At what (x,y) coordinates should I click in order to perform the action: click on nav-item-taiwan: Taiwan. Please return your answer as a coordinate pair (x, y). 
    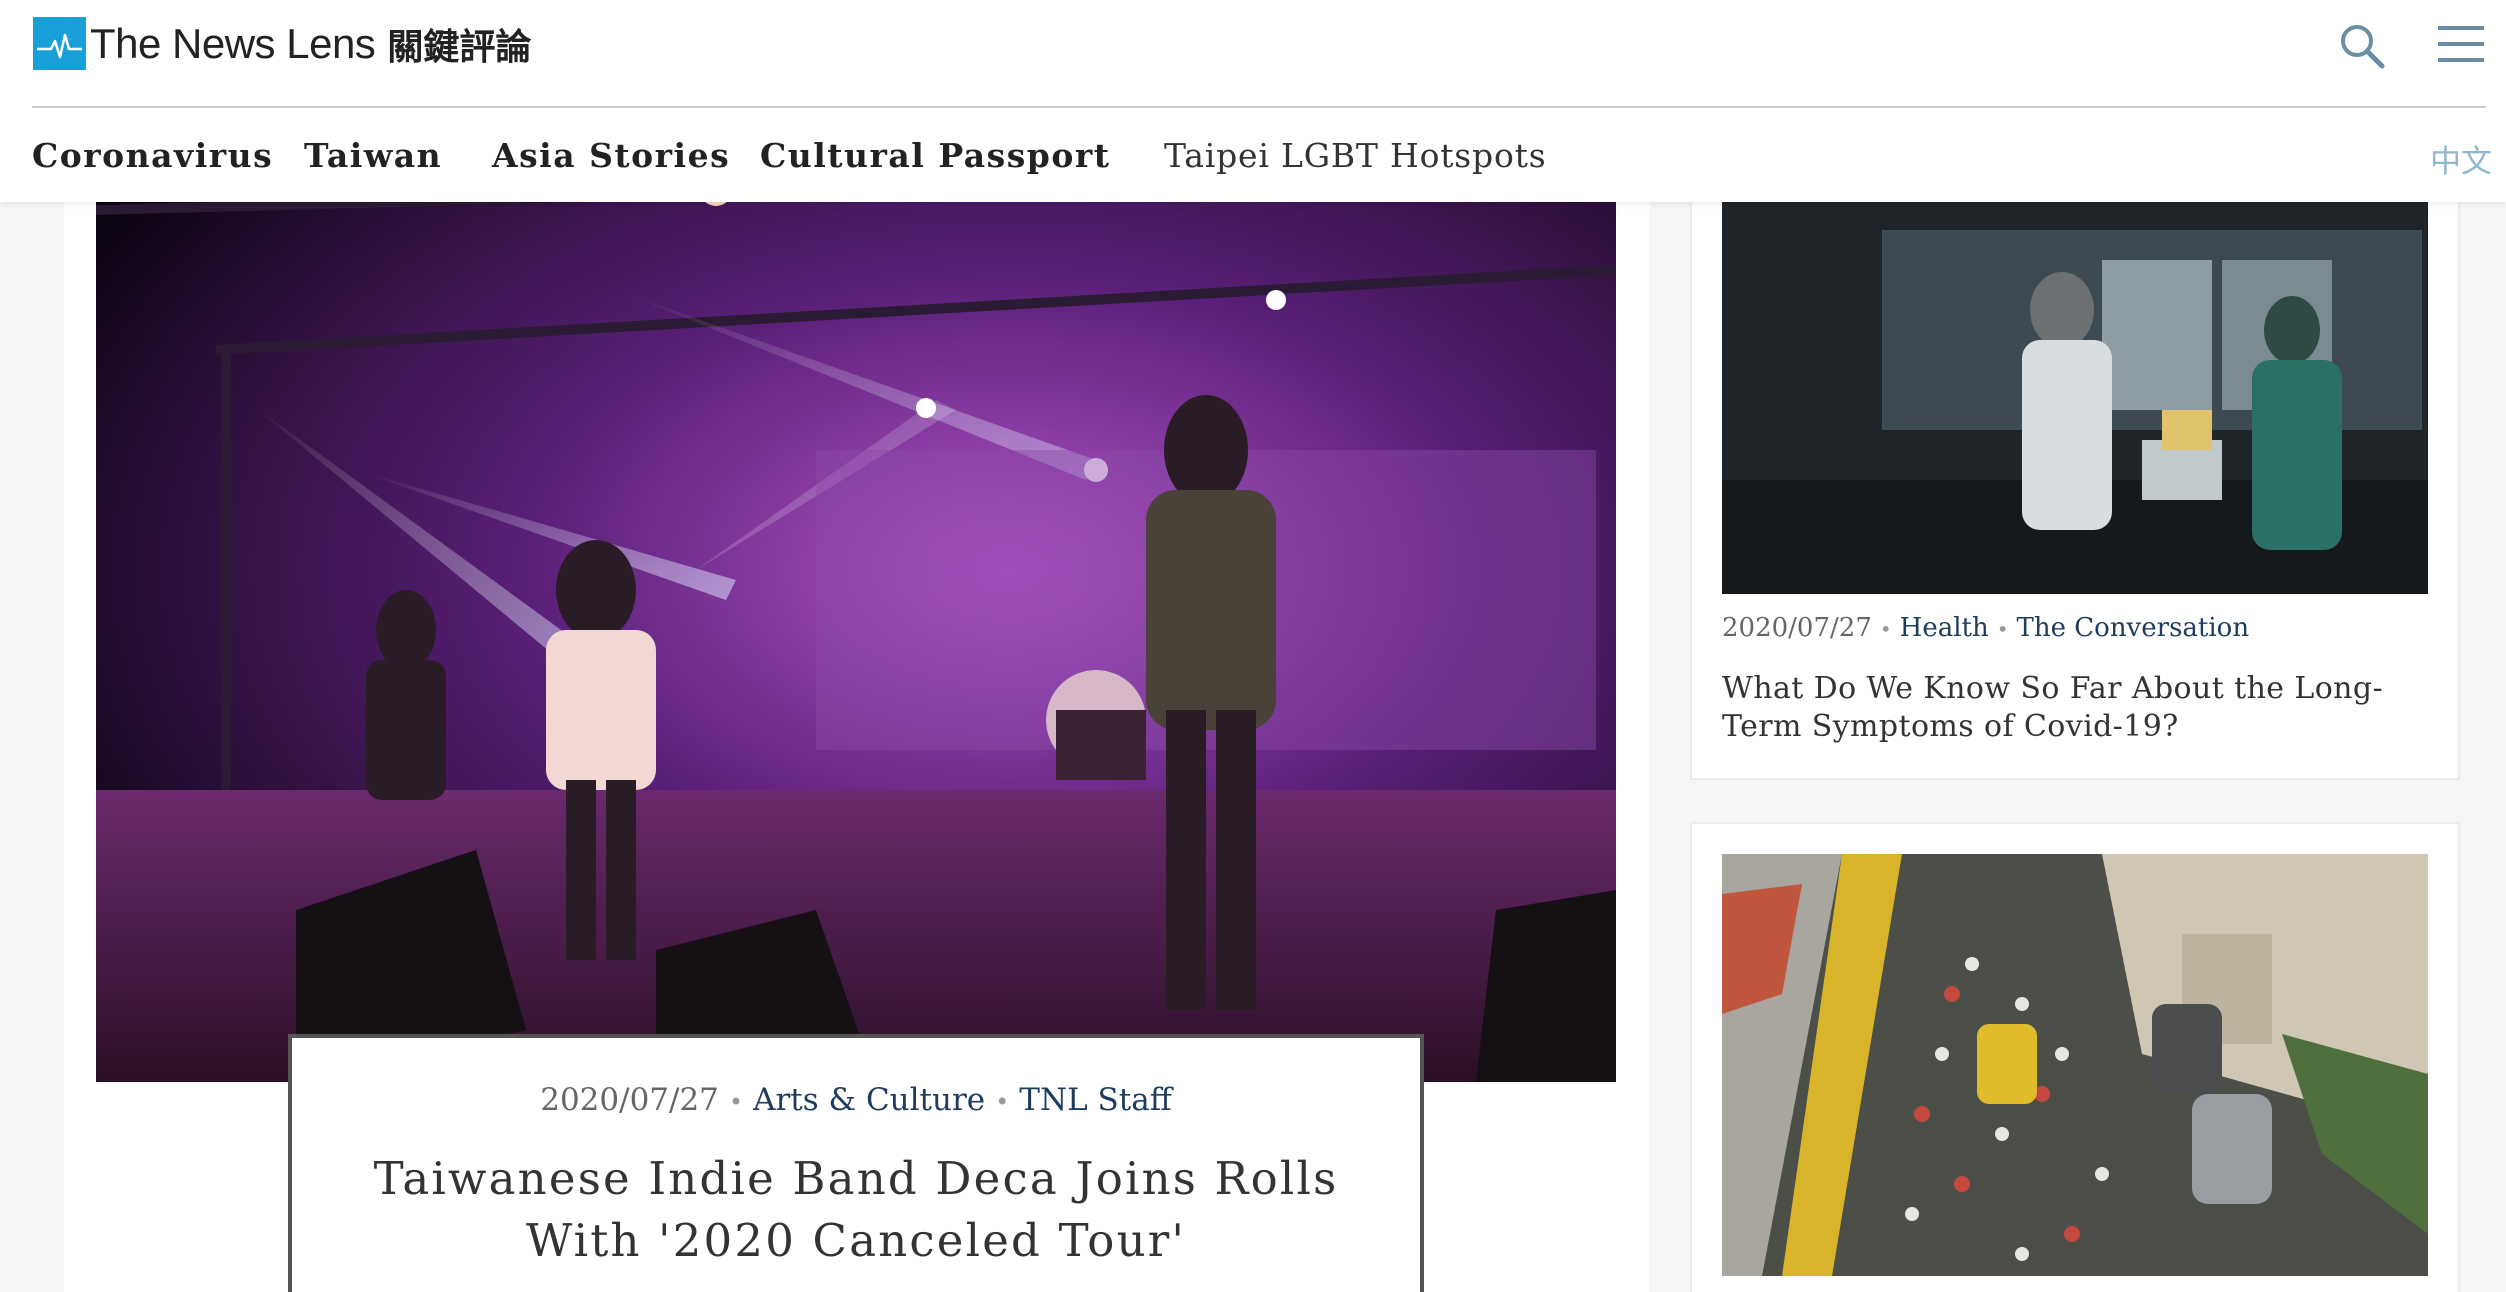
    Looking at the image, I should click on (373, 155).